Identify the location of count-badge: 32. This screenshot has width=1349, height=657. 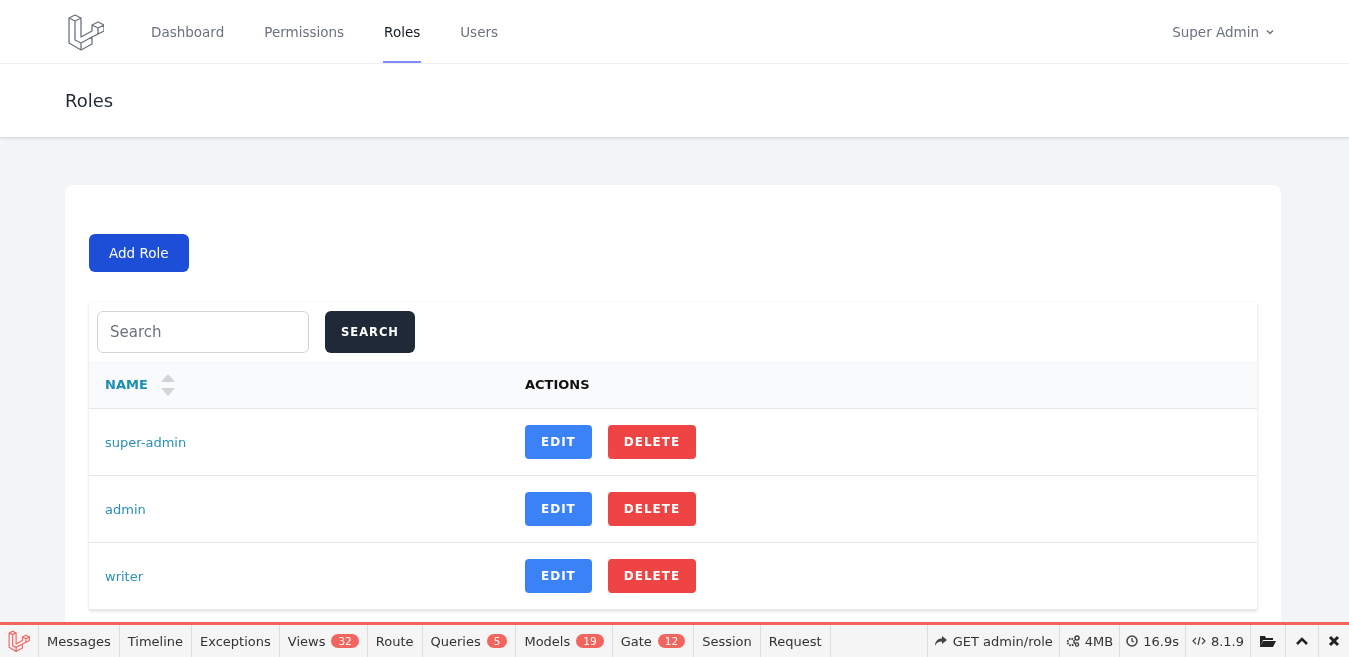
(345, 641).